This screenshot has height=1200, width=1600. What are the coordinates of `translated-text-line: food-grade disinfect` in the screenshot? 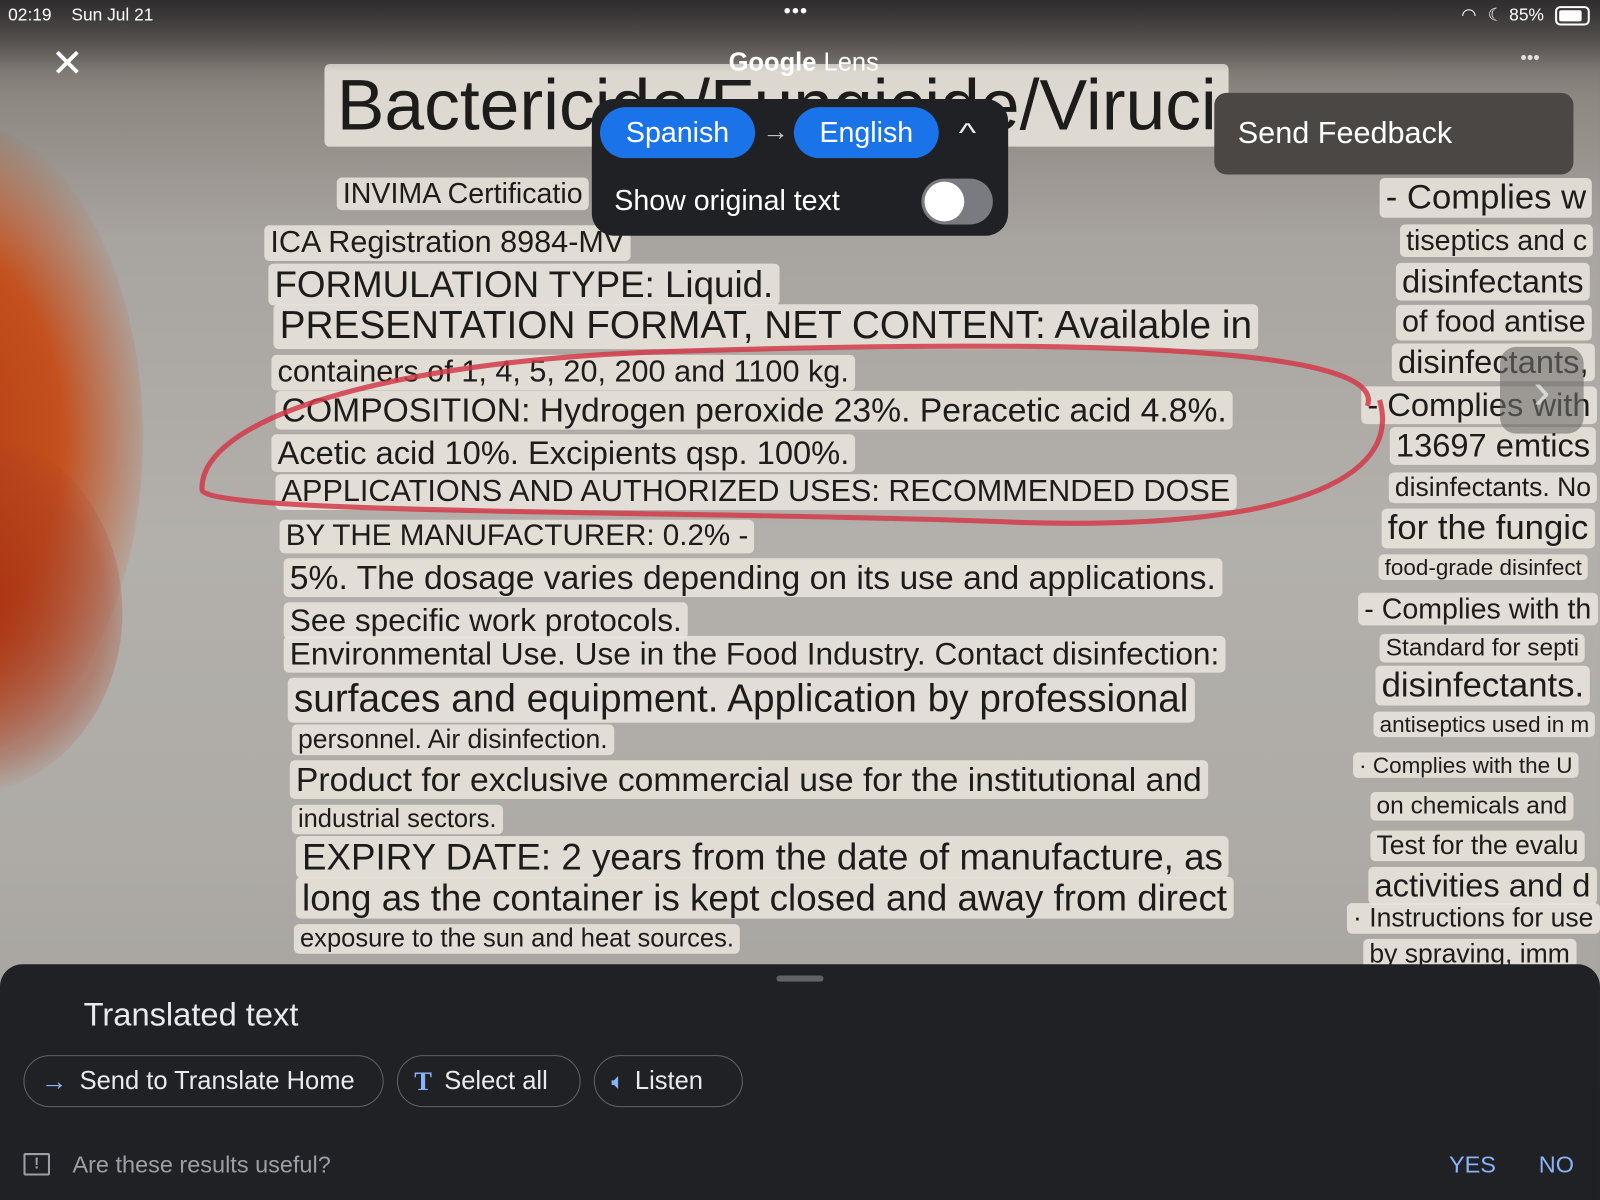 It's located at (1483, 567).